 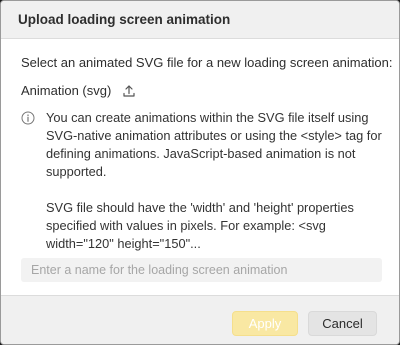 I want to click on dialog-header: Upload loading screen animation, so click(x=200, y=20).